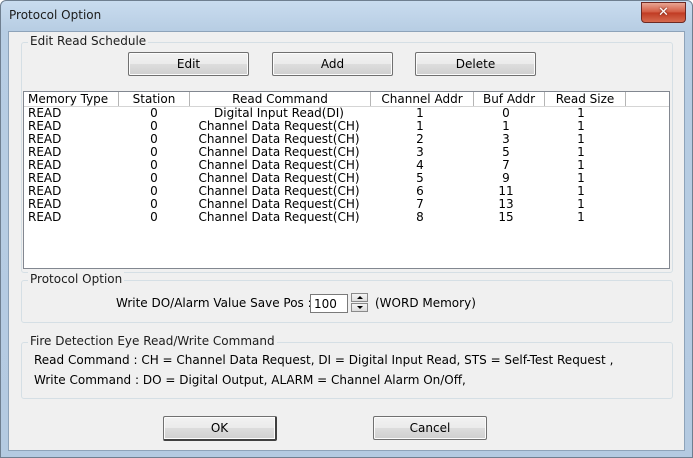 The height and width of the screenshot is (458, 693). I want to click on table-row: READ 0 Channel Data Request(CH) 8 15 1, so click(346, 217).